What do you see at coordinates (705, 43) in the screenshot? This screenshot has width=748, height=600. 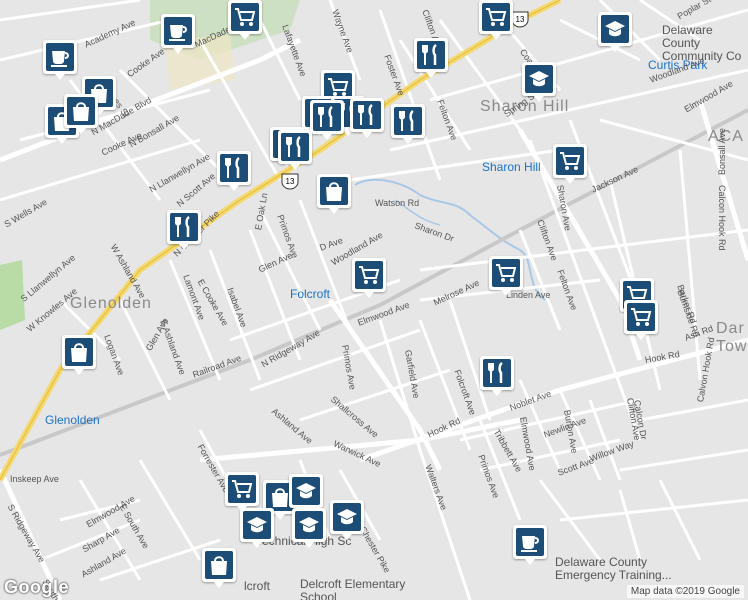 I see `poi-label-delaware-cc: Delaware County Community Co` at bounding box center [705, 43].